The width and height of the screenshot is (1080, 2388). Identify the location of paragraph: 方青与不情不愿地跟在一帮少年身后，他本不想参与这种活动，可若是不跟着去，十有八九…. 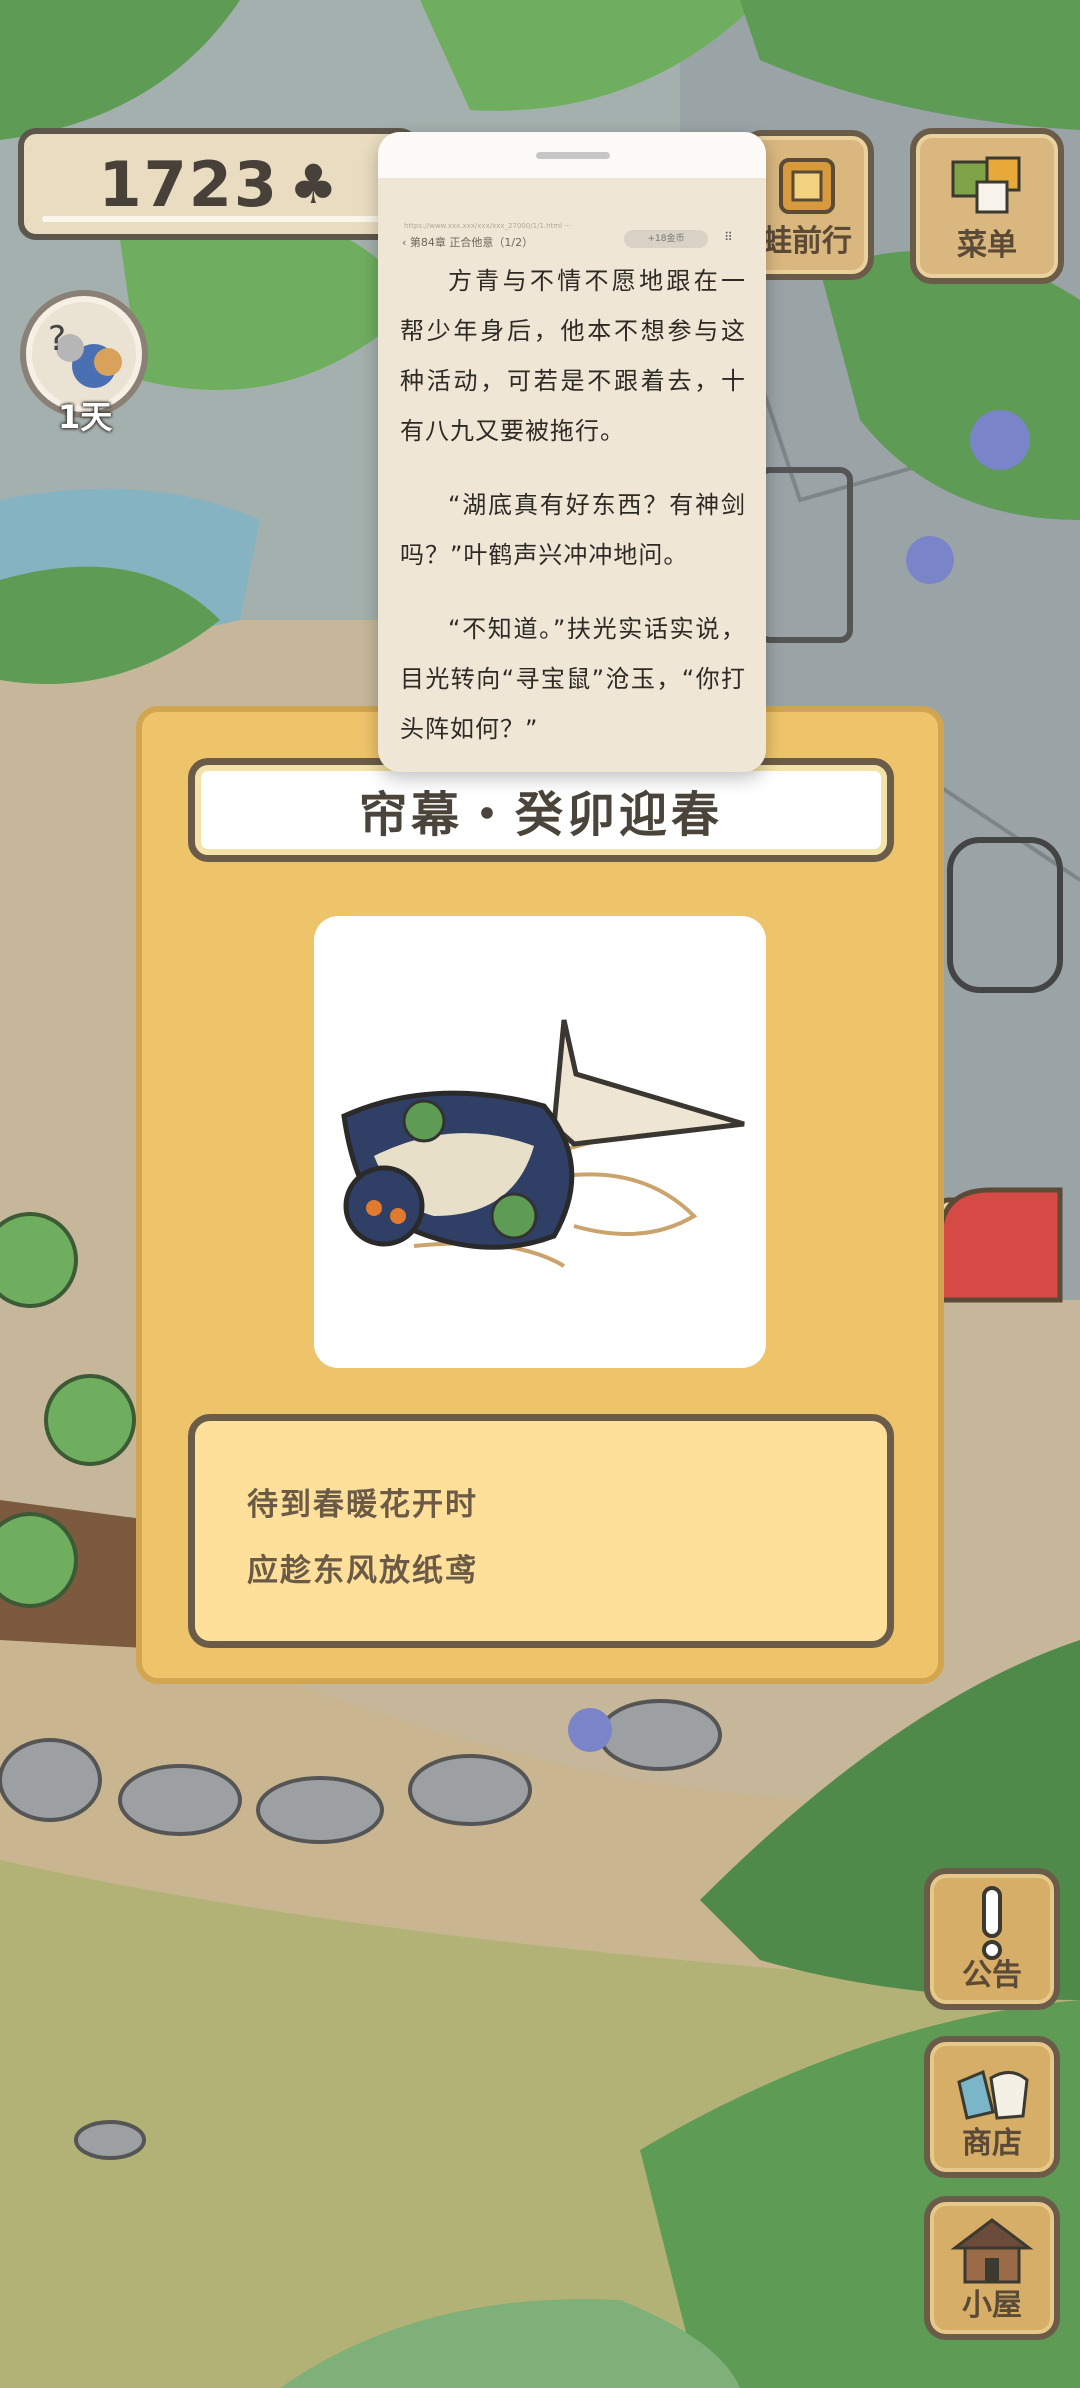
(573, 356).